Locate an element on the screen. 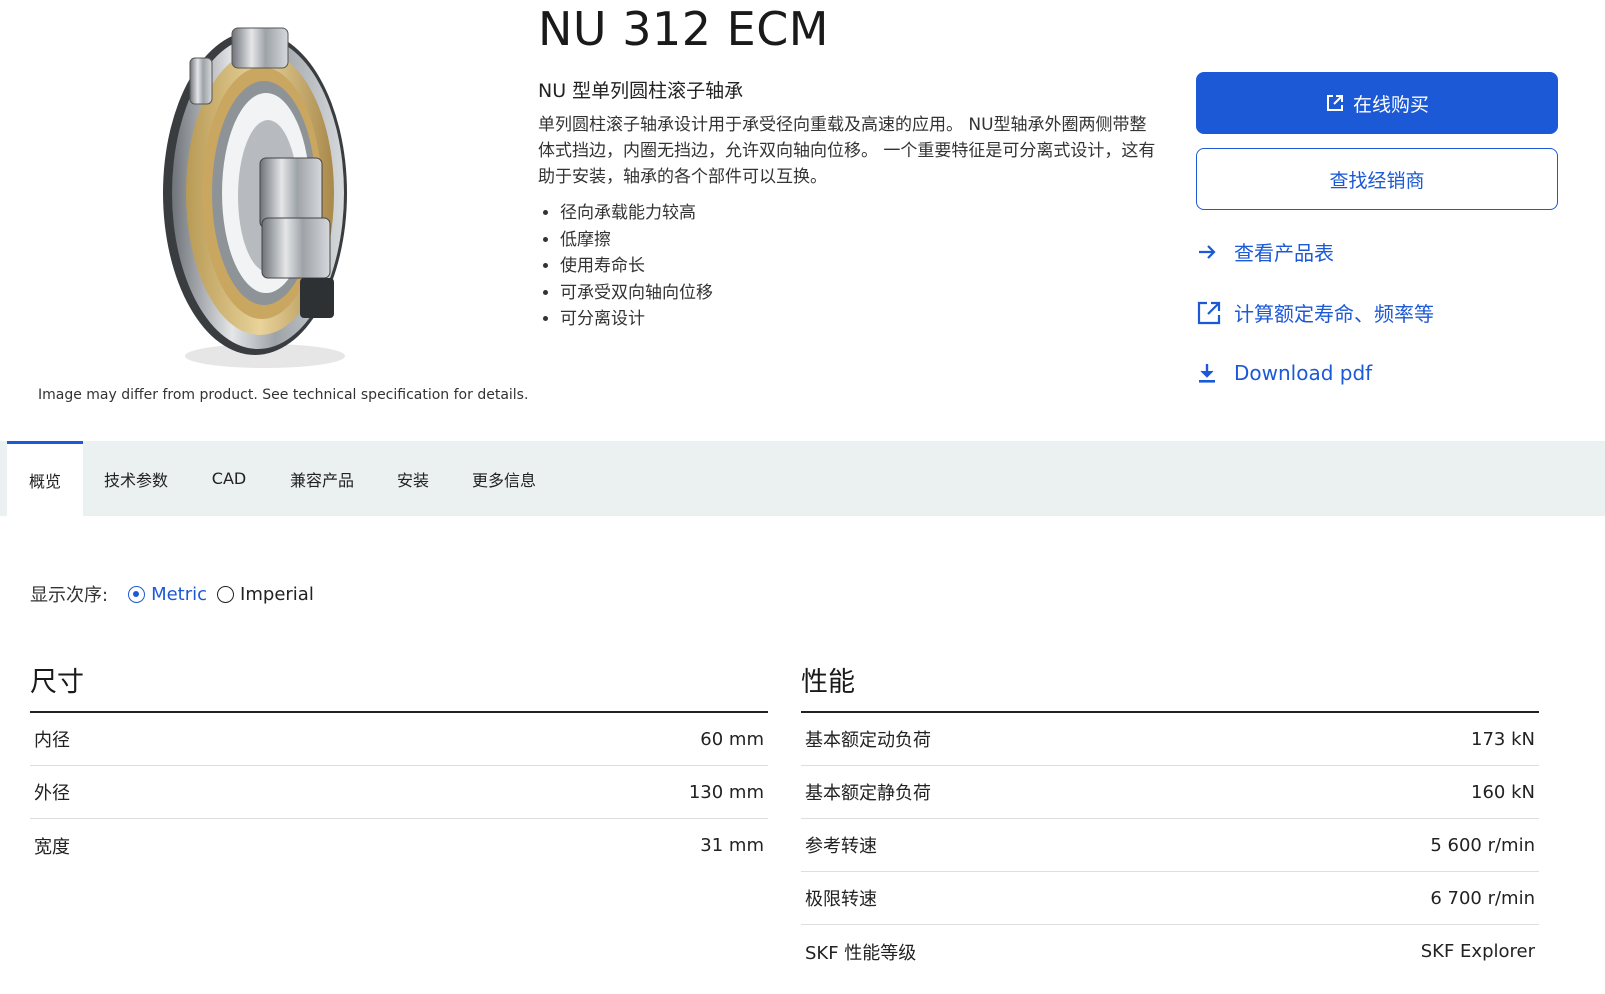 The width and height of the screenshot is (1605, 994). feature-item: 使用寿命长 is located at coordinates (636, 266).